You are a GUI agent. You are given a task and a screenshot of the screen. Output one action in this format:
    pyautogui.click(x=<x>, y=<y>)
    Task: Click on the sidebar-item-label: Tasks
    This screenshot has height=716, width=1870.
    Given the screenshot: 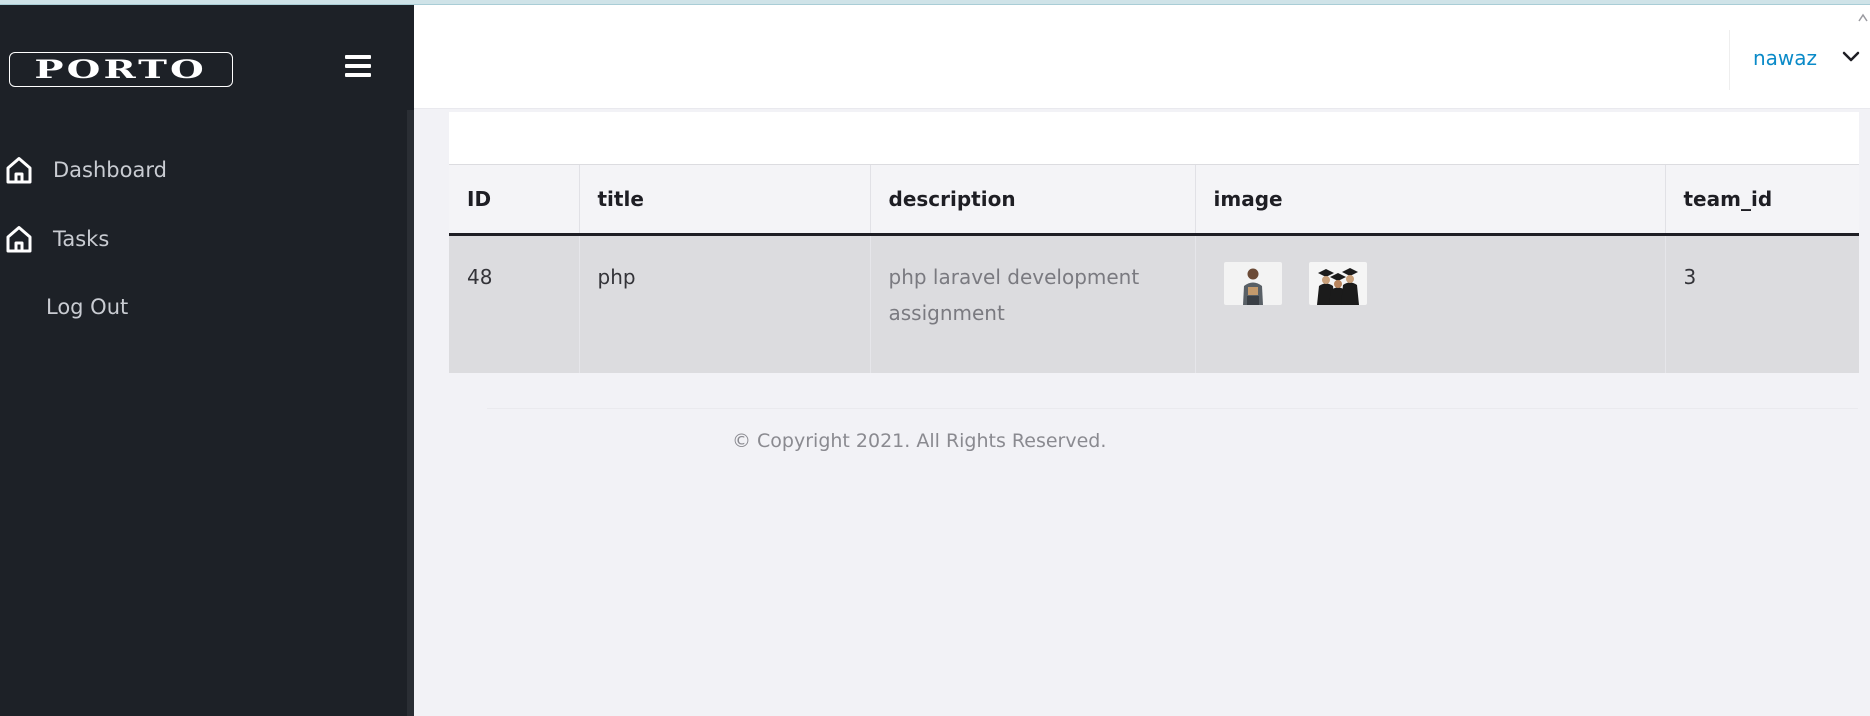 What is the action you would take?
    pyautogui.click(x=81, y=239)
    